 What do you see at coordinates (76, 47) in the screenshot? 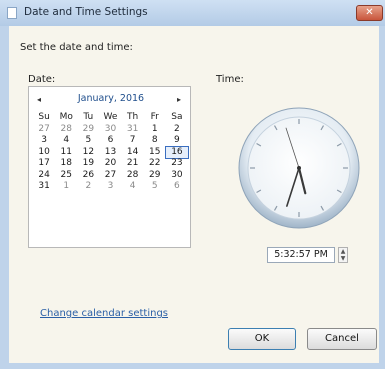
I see `page-heading: Set the date and time:` at bounding box center [76, 47].